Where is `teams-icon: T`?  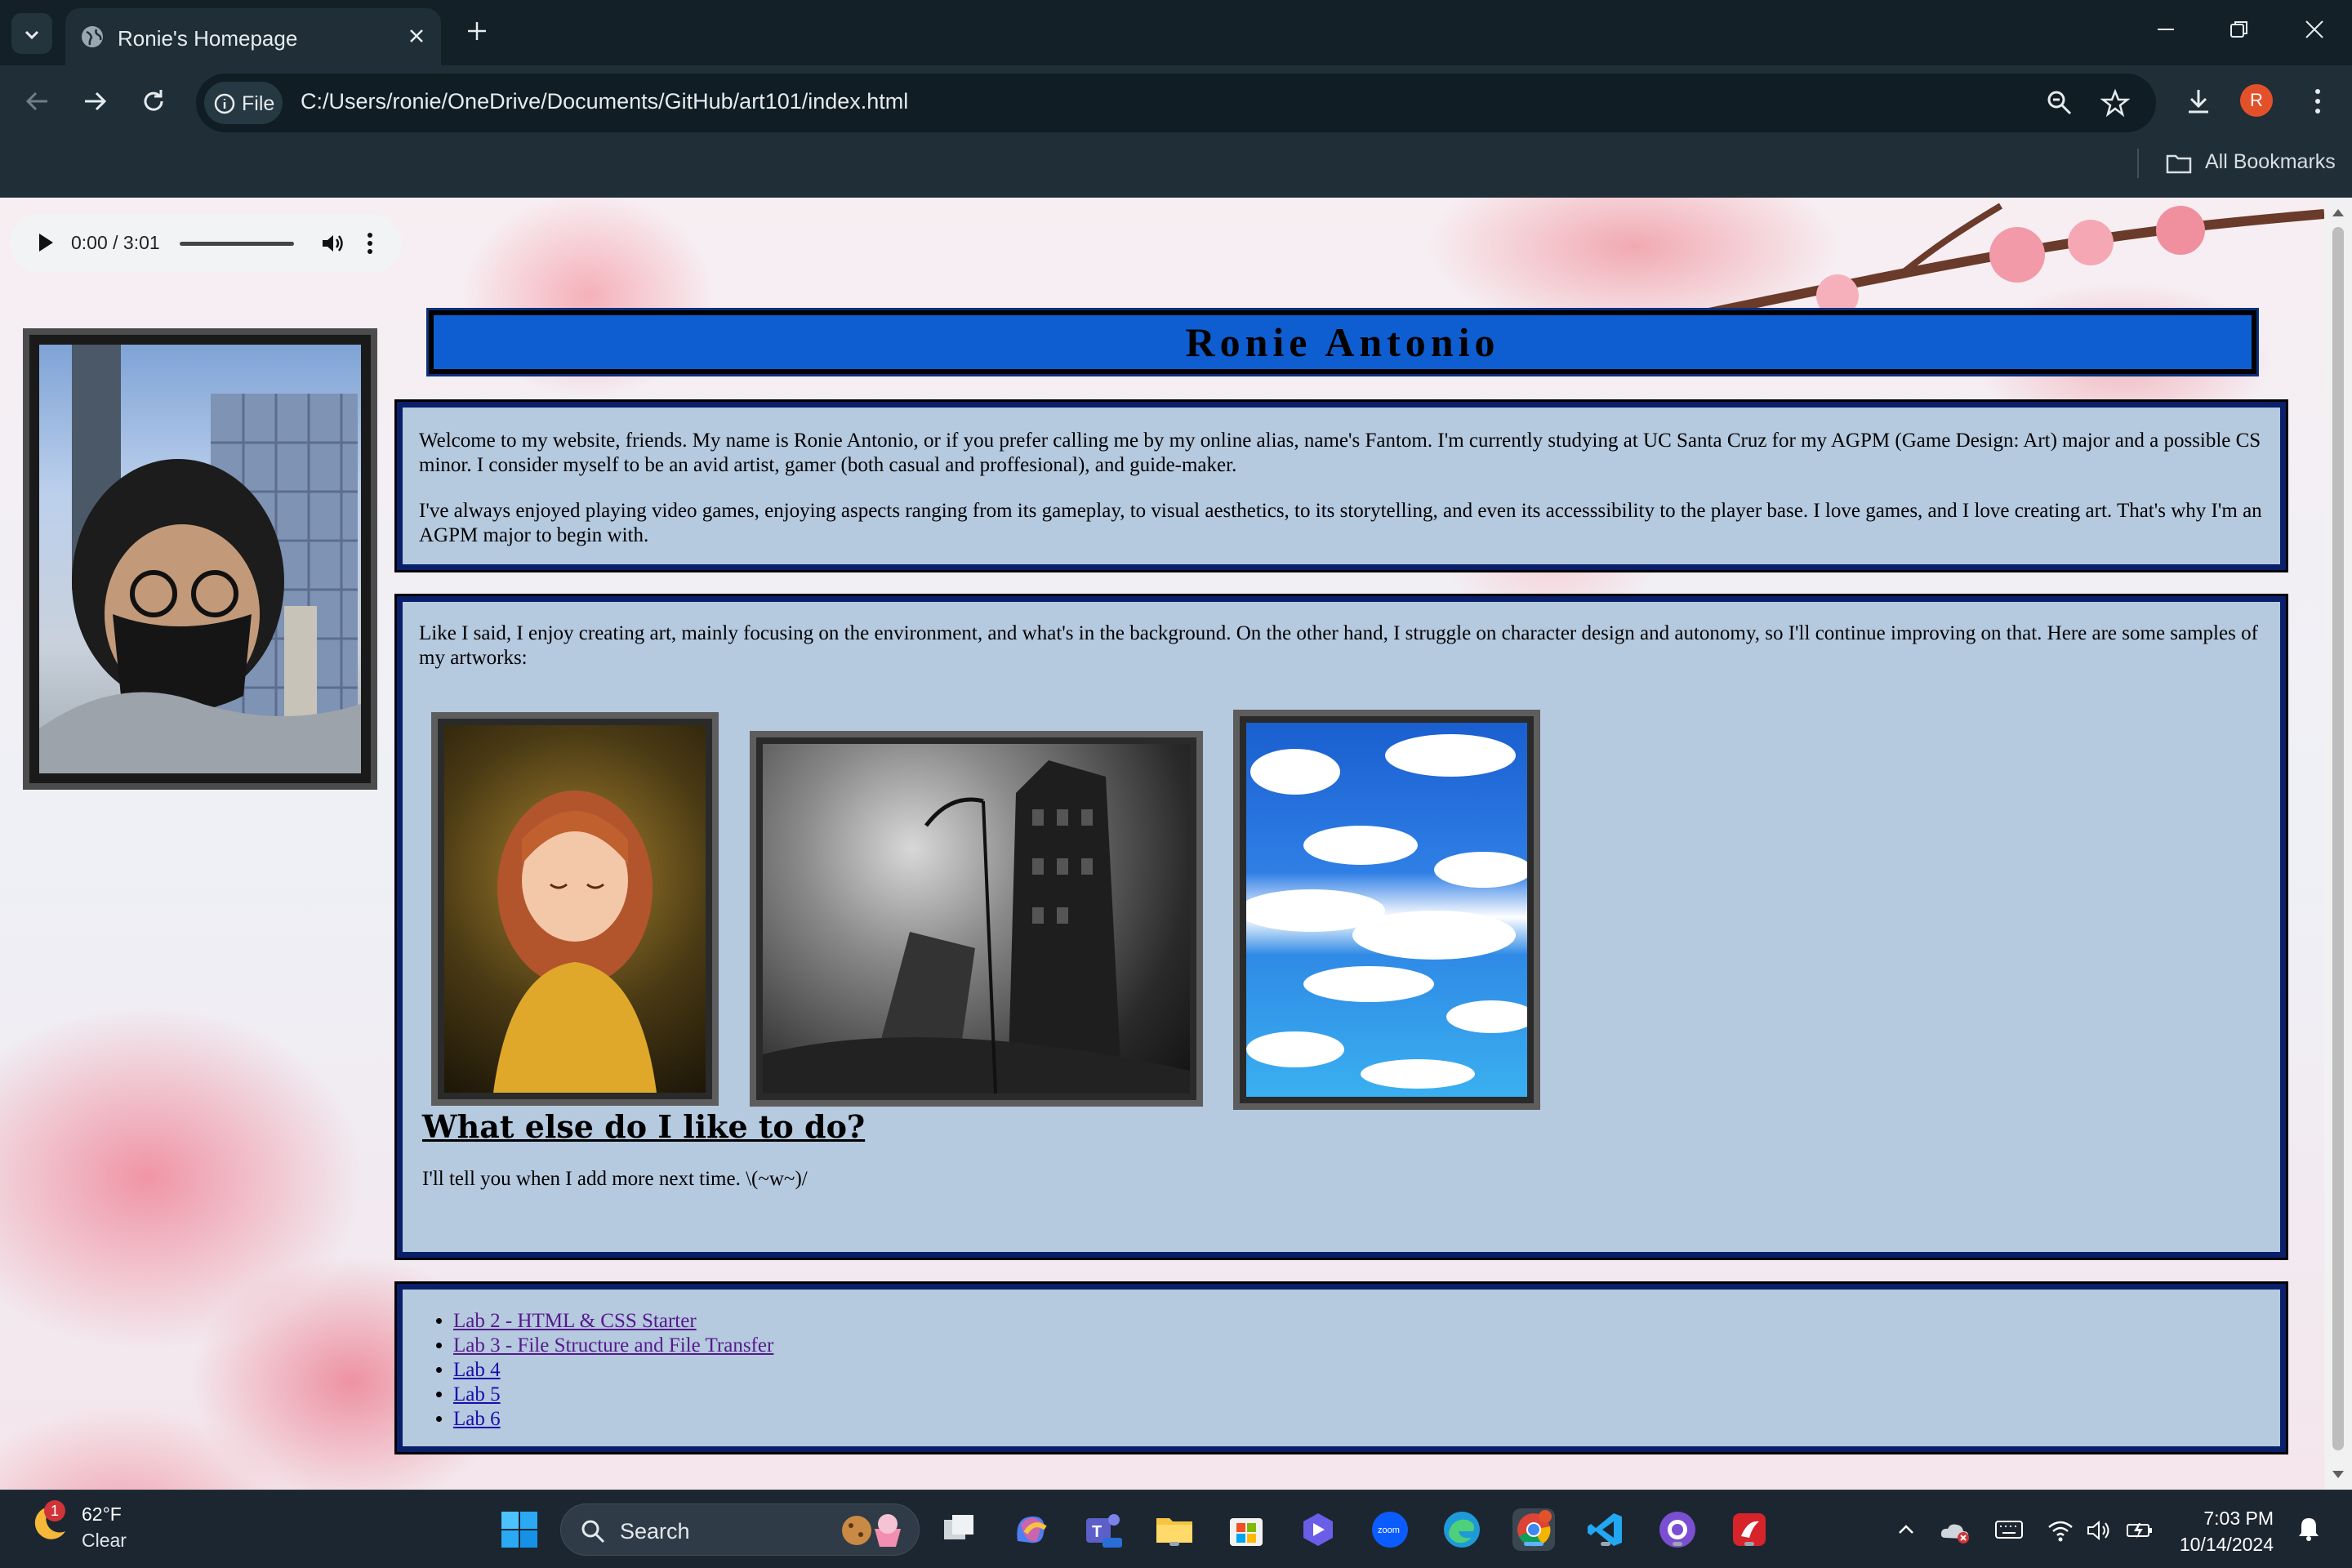 teams-icon: T is located at coordinates (1104, 1531).